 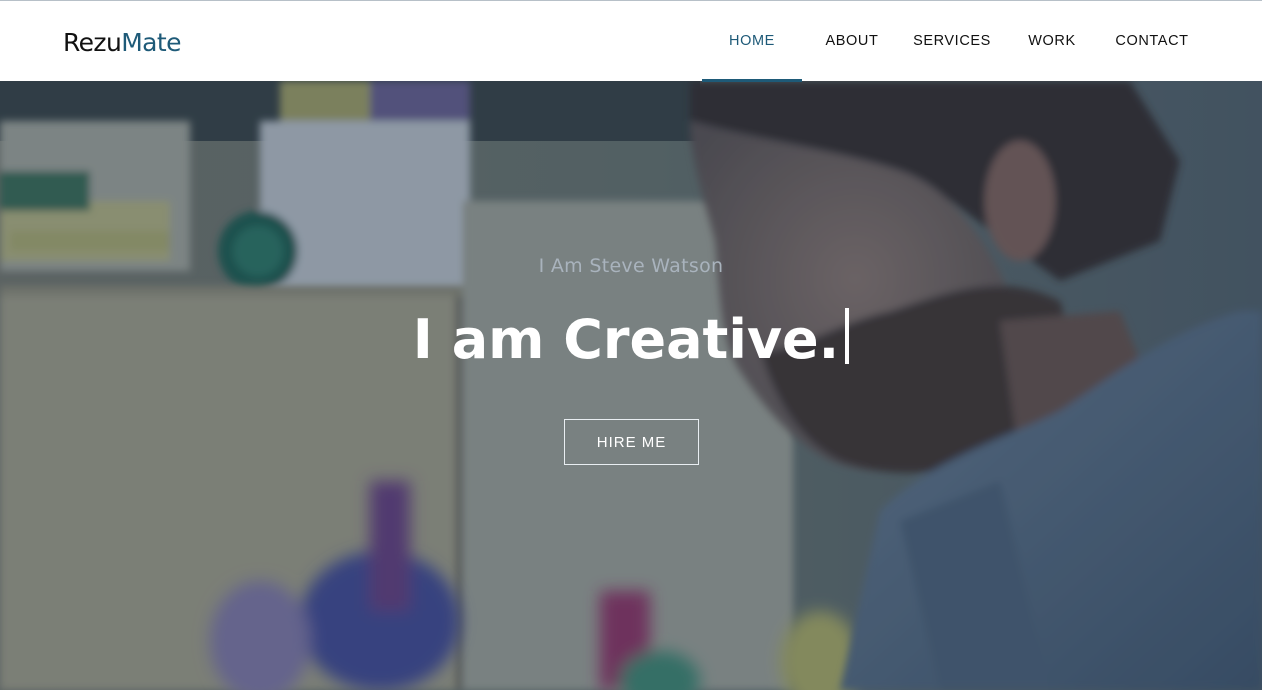 I want to click on nav-item-about: ABOUT, so click(x=852, y=41).